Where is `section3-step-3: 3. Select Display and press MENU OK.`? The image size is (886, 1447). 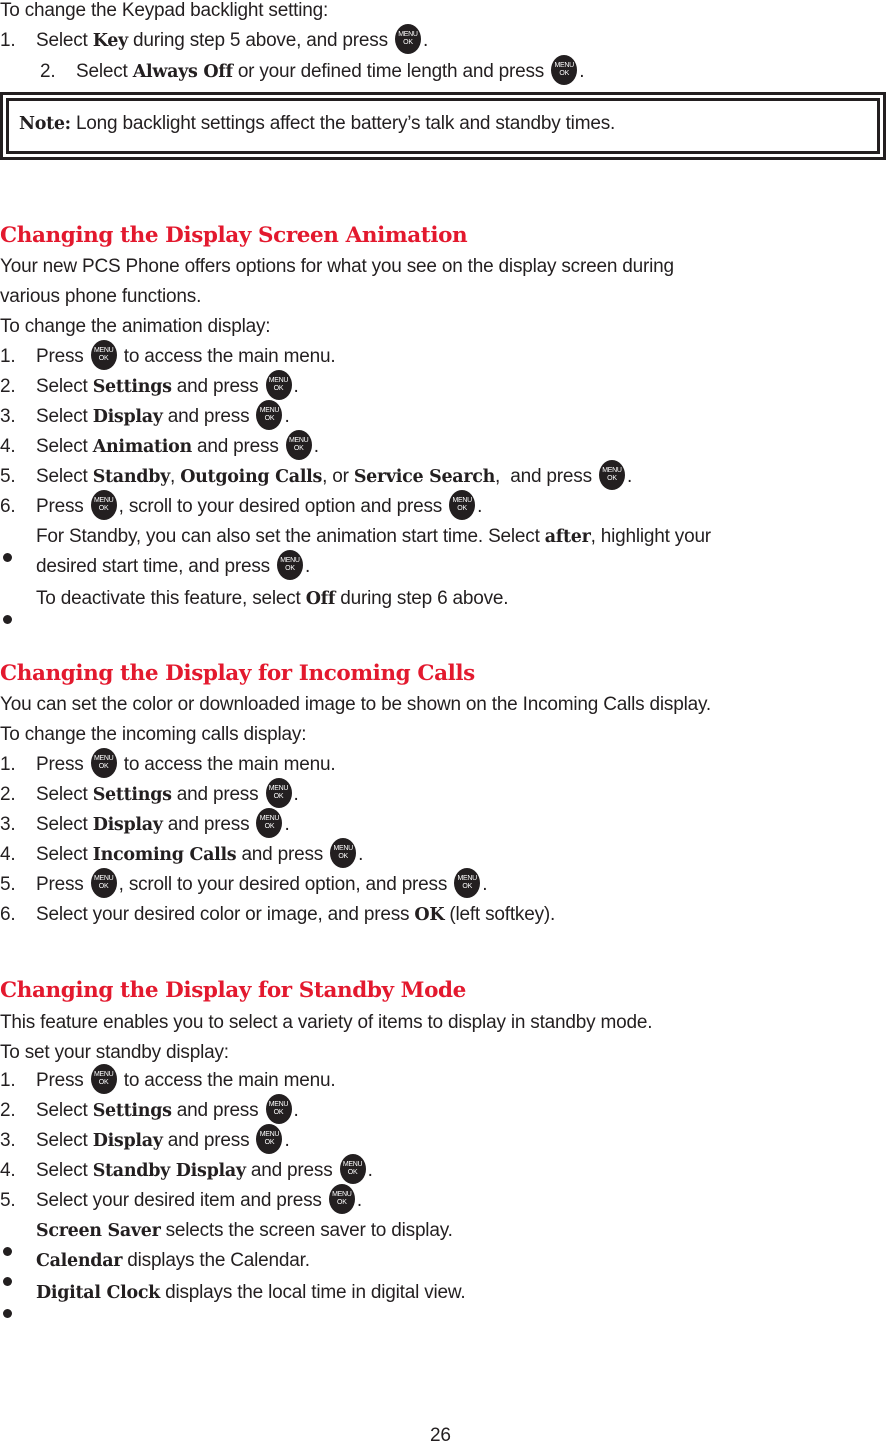
section3-step-3: 3. Select Display and press MENU OK. is located at coordinates (145, 1140).